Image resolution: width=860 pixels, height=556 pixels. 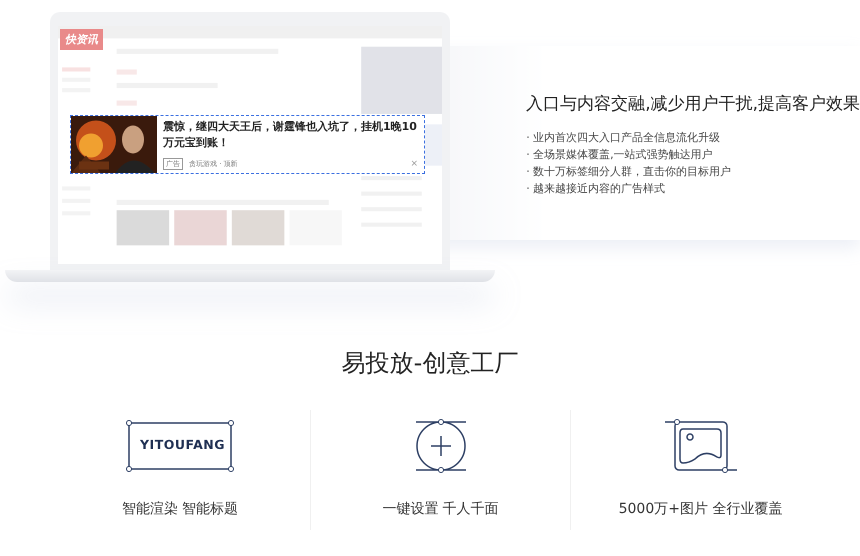 What do you see at coordinates (441, 446) in the screenshot?
I see `plus-circle-icon` at bounding box center [441, 446].